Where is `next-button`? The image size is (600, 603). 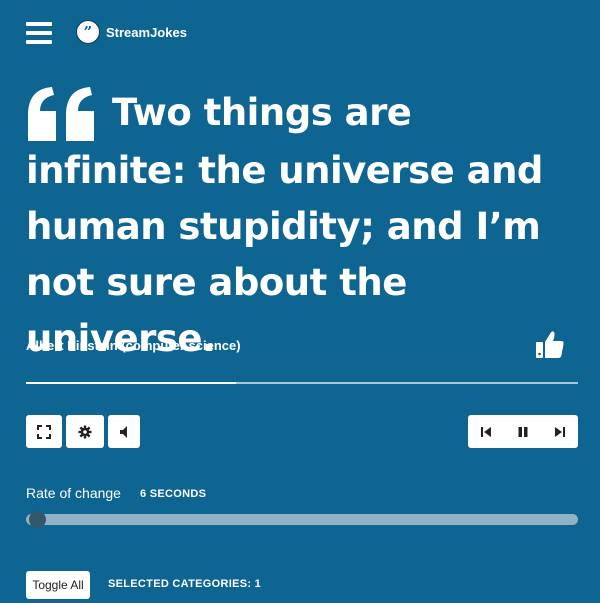 next-button is located at coordinates (560, 431).